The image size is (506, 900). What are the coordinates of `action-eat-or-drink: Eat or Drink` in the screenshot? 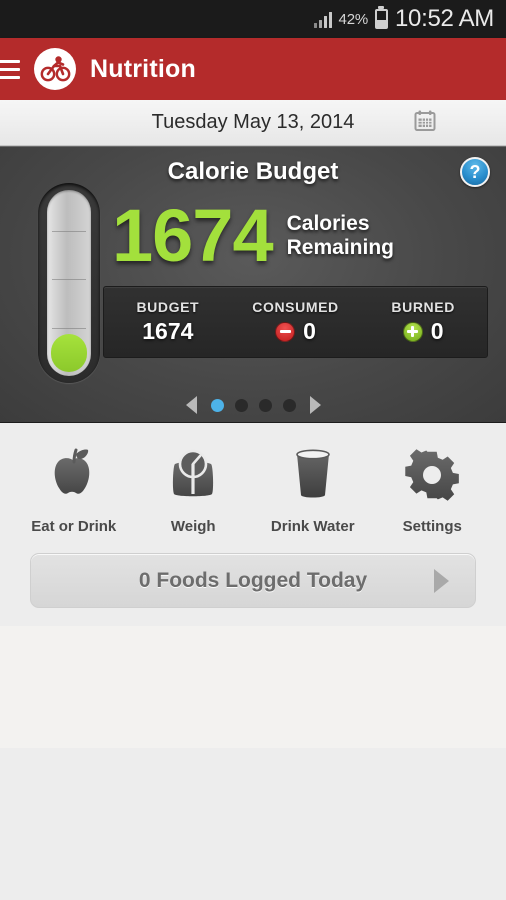 It's located at (74, 488).